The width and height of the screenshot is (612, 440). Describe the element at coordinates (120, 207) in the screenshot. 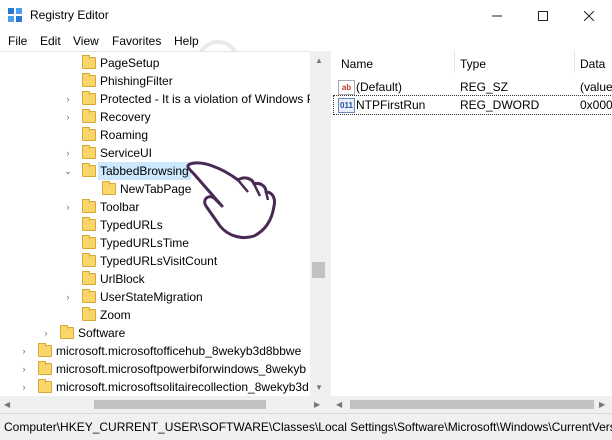

I see `tree-item-label: Toolbar` at that location.